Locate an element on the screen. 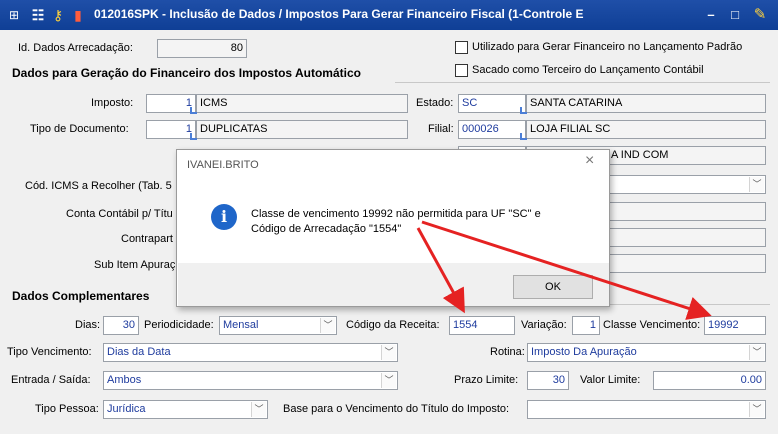 The width and height of the screenshot is (778, 434). arrow-to-codigo-receita is located at coordinates (440, 270).